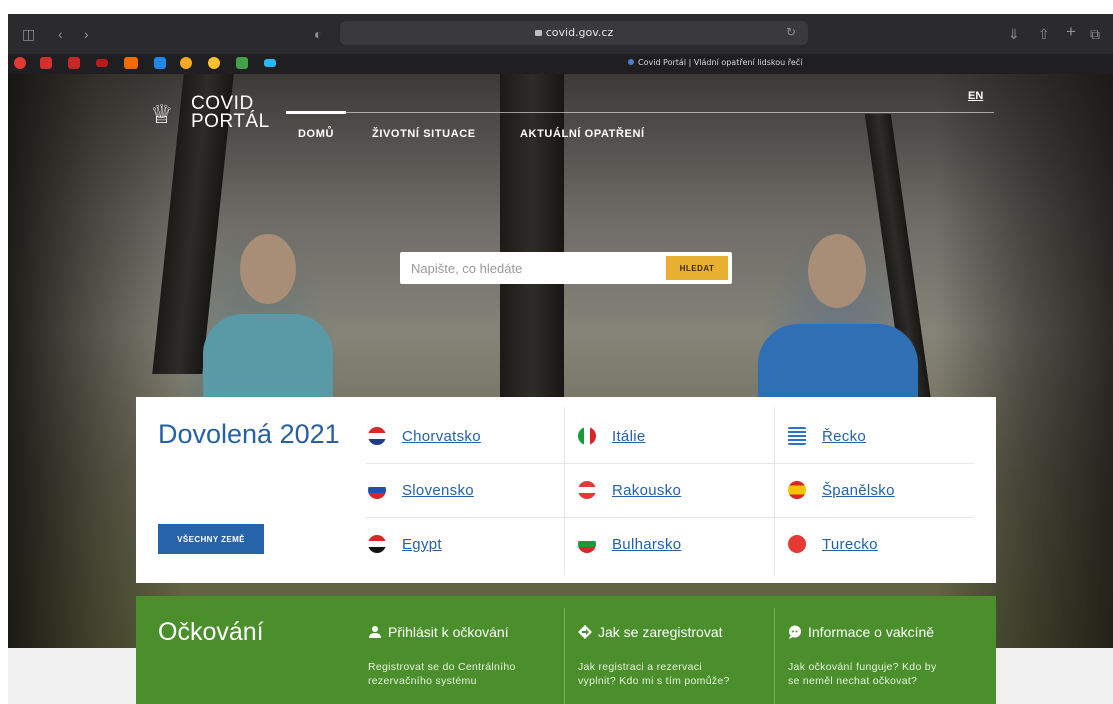  I want to click on greece-flag-icon, so click(797, 436).